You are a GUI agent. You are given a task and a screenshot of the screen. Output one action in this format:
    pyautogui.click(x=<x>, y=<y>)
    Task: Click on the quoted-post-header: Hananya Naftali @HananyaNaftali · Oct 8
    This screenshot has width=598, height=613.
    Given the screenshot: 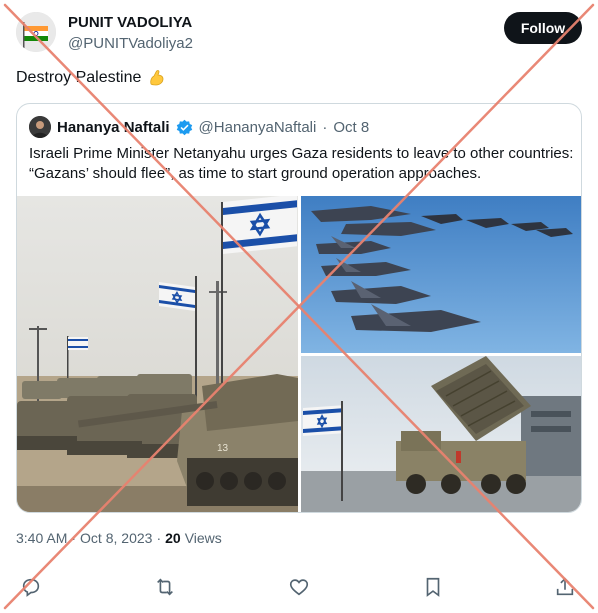 What is the action you would take?
    pyautogui.click(x=199, y=127)
    